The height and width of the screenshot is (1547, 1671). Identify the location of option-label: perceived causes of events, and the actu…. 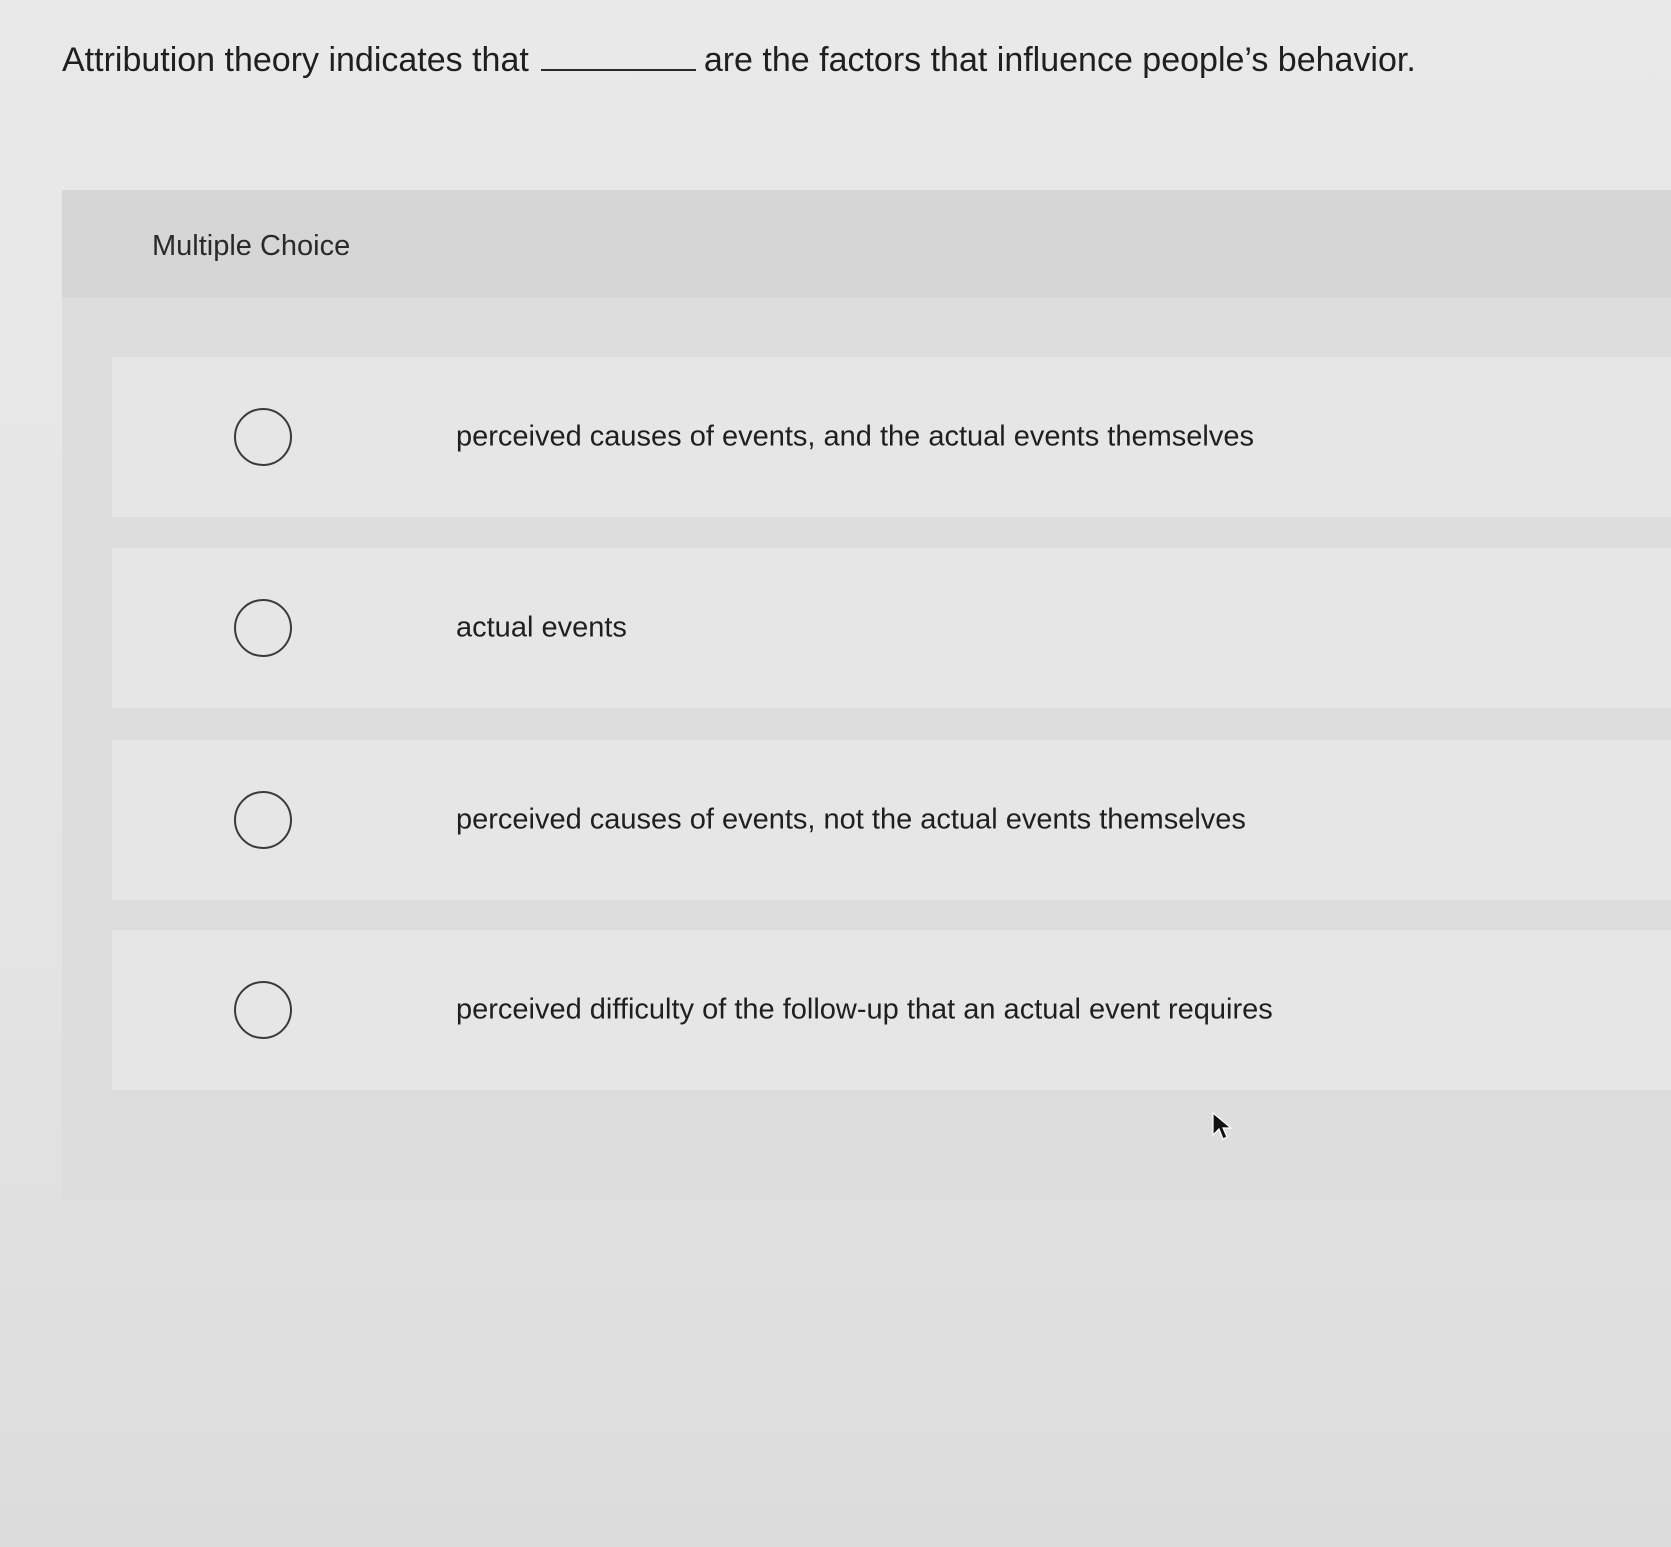
(855, 436).